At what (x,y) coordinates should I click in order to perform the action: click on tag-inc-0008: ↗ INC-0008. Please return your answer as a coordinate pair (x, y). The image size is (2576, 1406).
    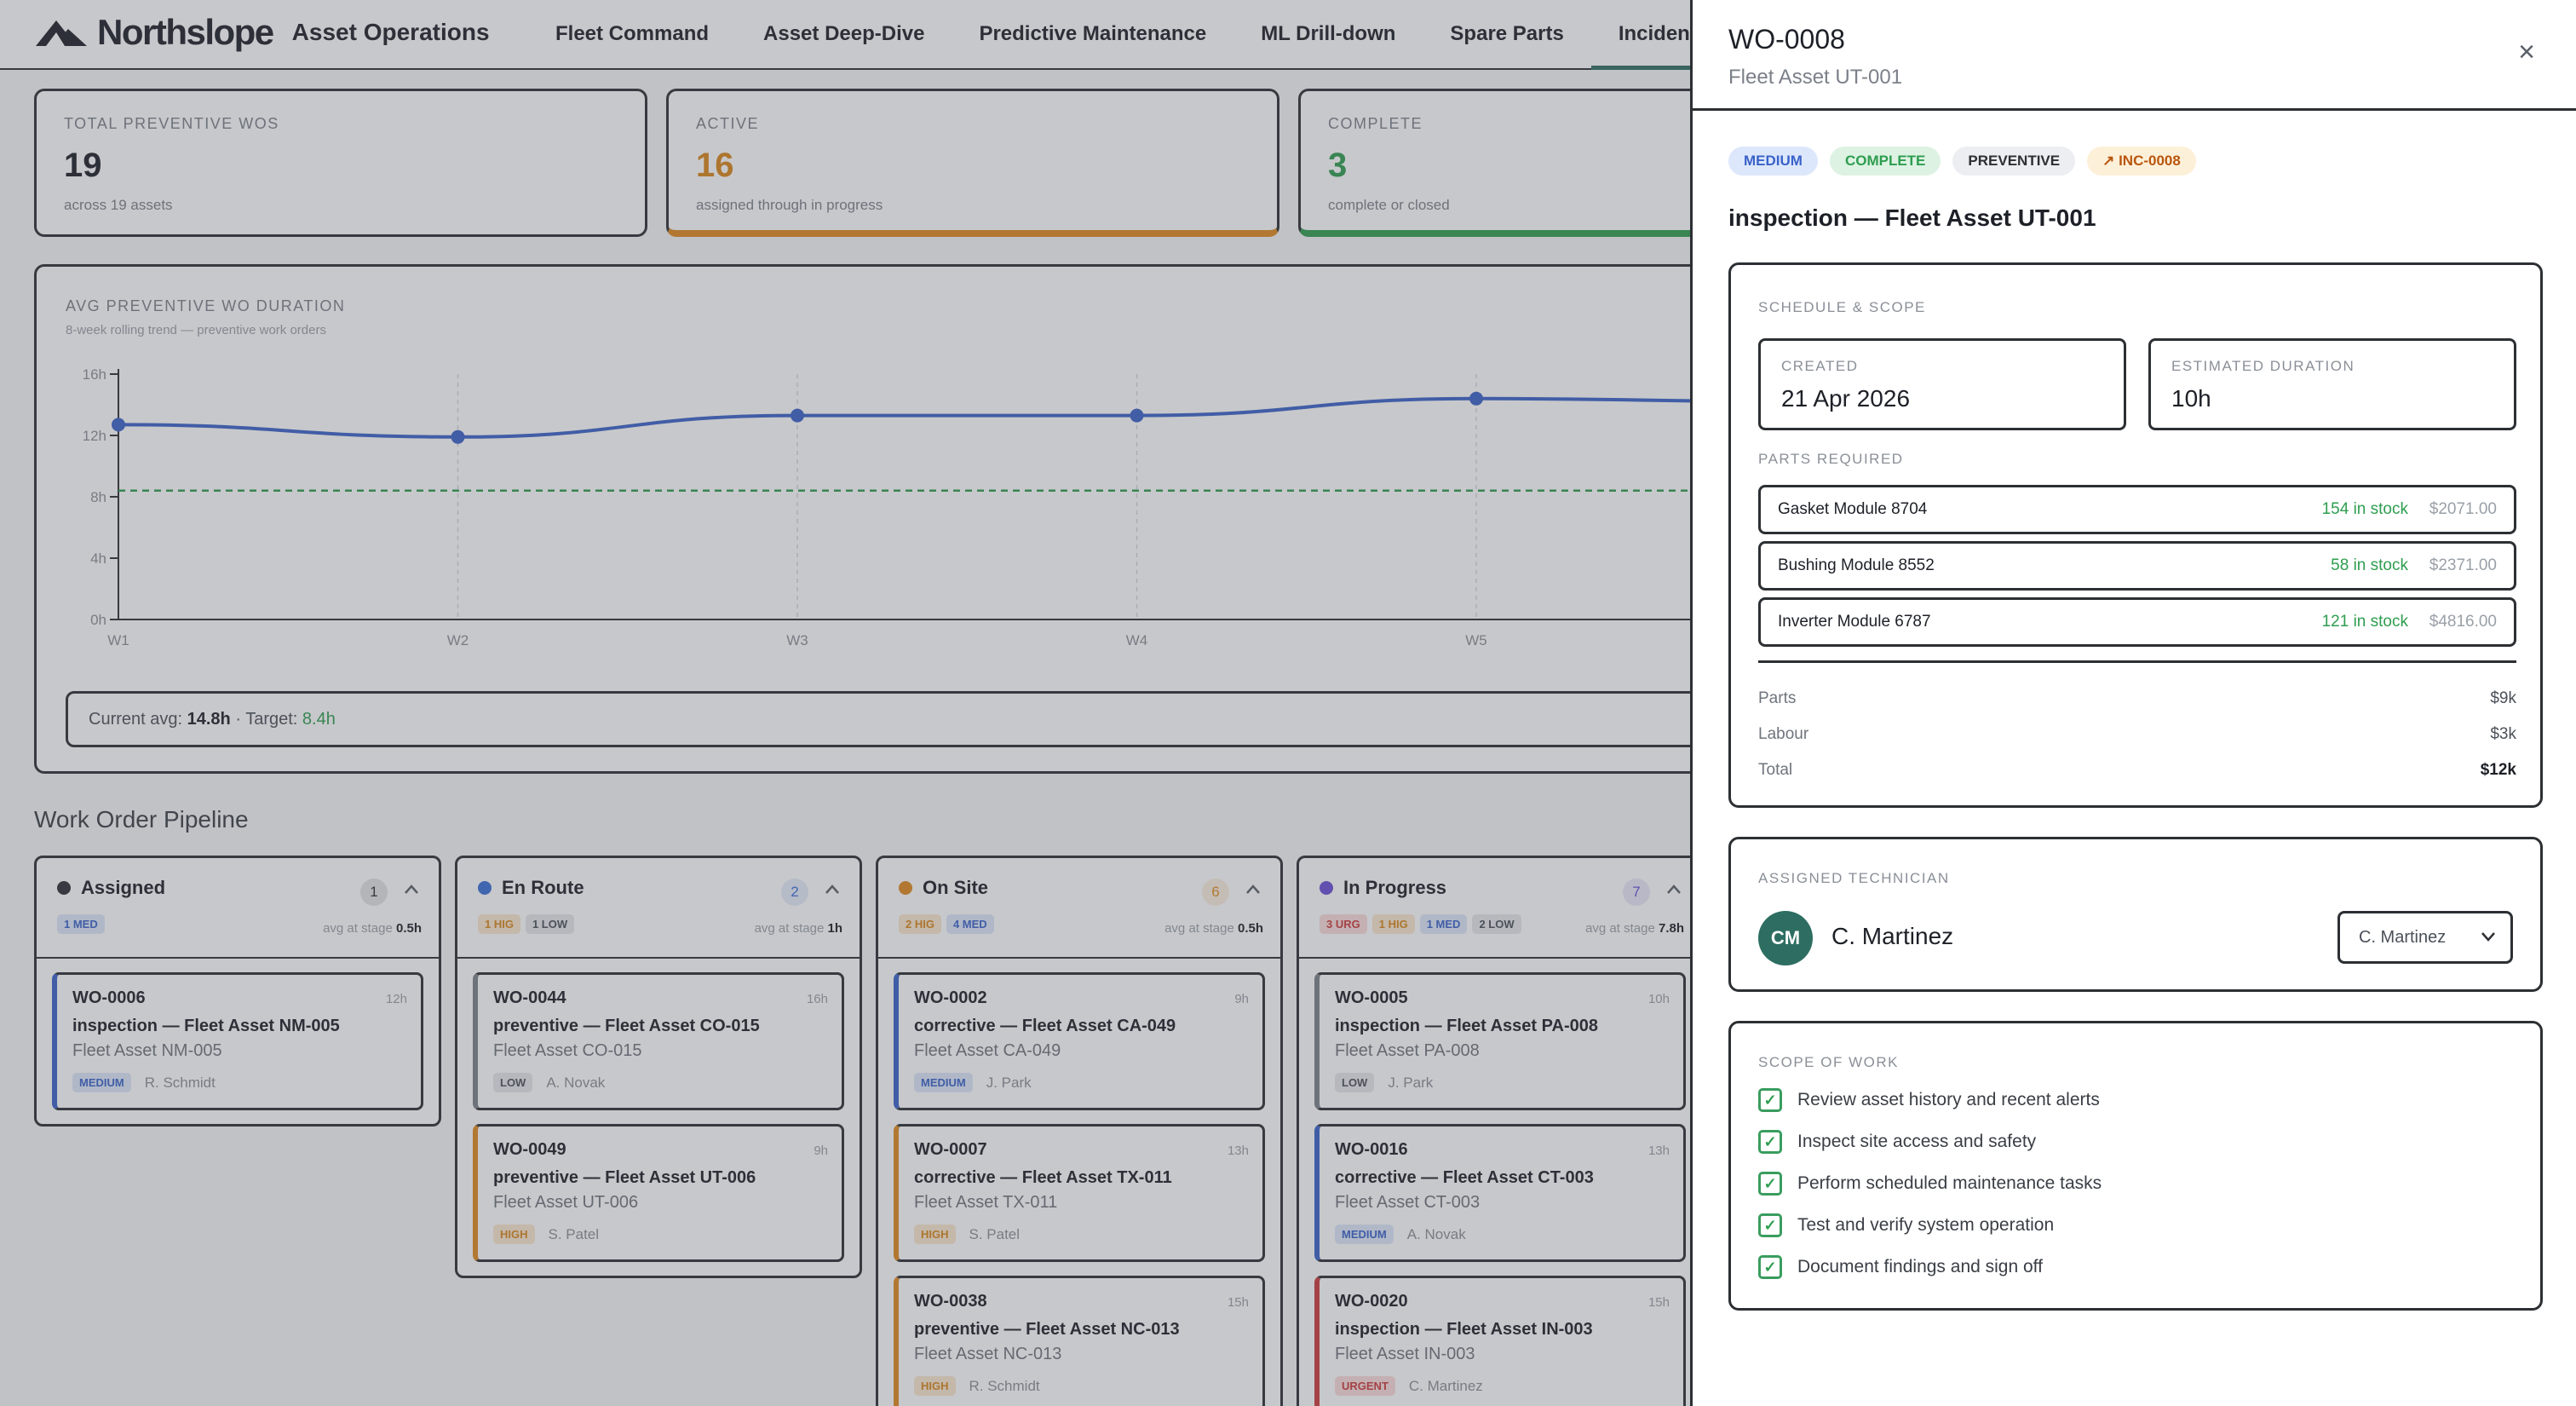
    Looking at the image, I should click on (2142, 161).